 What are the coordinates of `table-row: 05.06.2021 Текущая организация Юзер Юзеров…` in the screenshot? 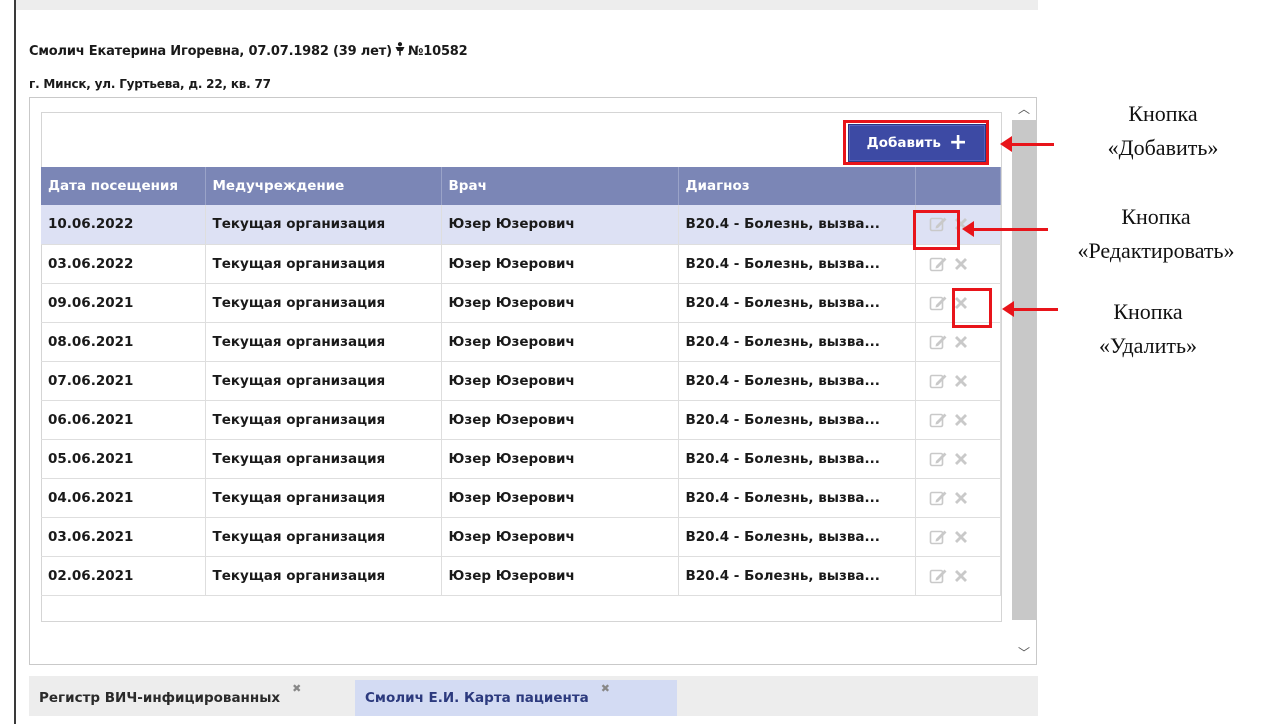 It's located at (521, 459).